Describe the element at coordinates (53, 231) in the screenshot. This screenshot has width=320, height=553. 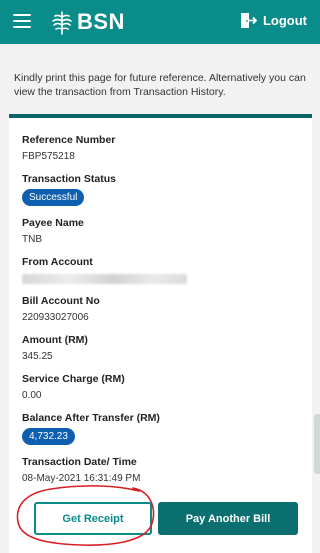
I see `payee-field: Payee Name TNB` at that location.